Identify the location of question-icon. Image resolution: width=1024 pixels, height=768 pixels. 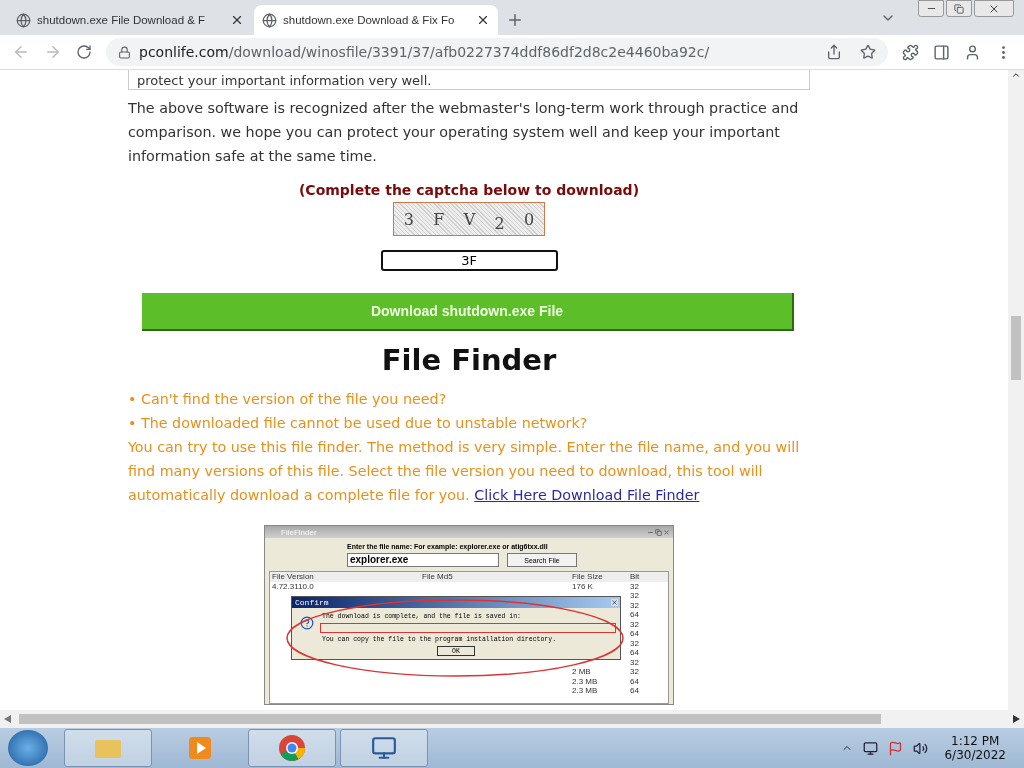
(307, 623).